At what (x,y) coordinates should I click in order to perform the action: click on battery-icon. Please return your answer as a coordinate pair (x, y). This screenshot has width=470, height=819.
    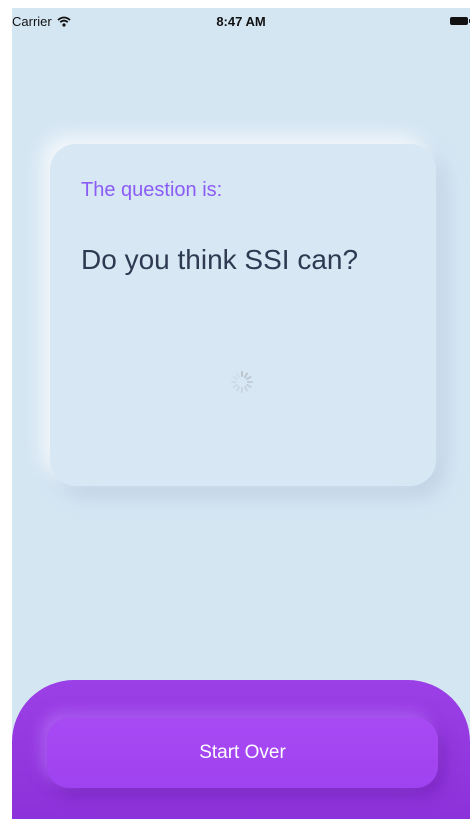
    Looking at the image, I should click on (460, 21).